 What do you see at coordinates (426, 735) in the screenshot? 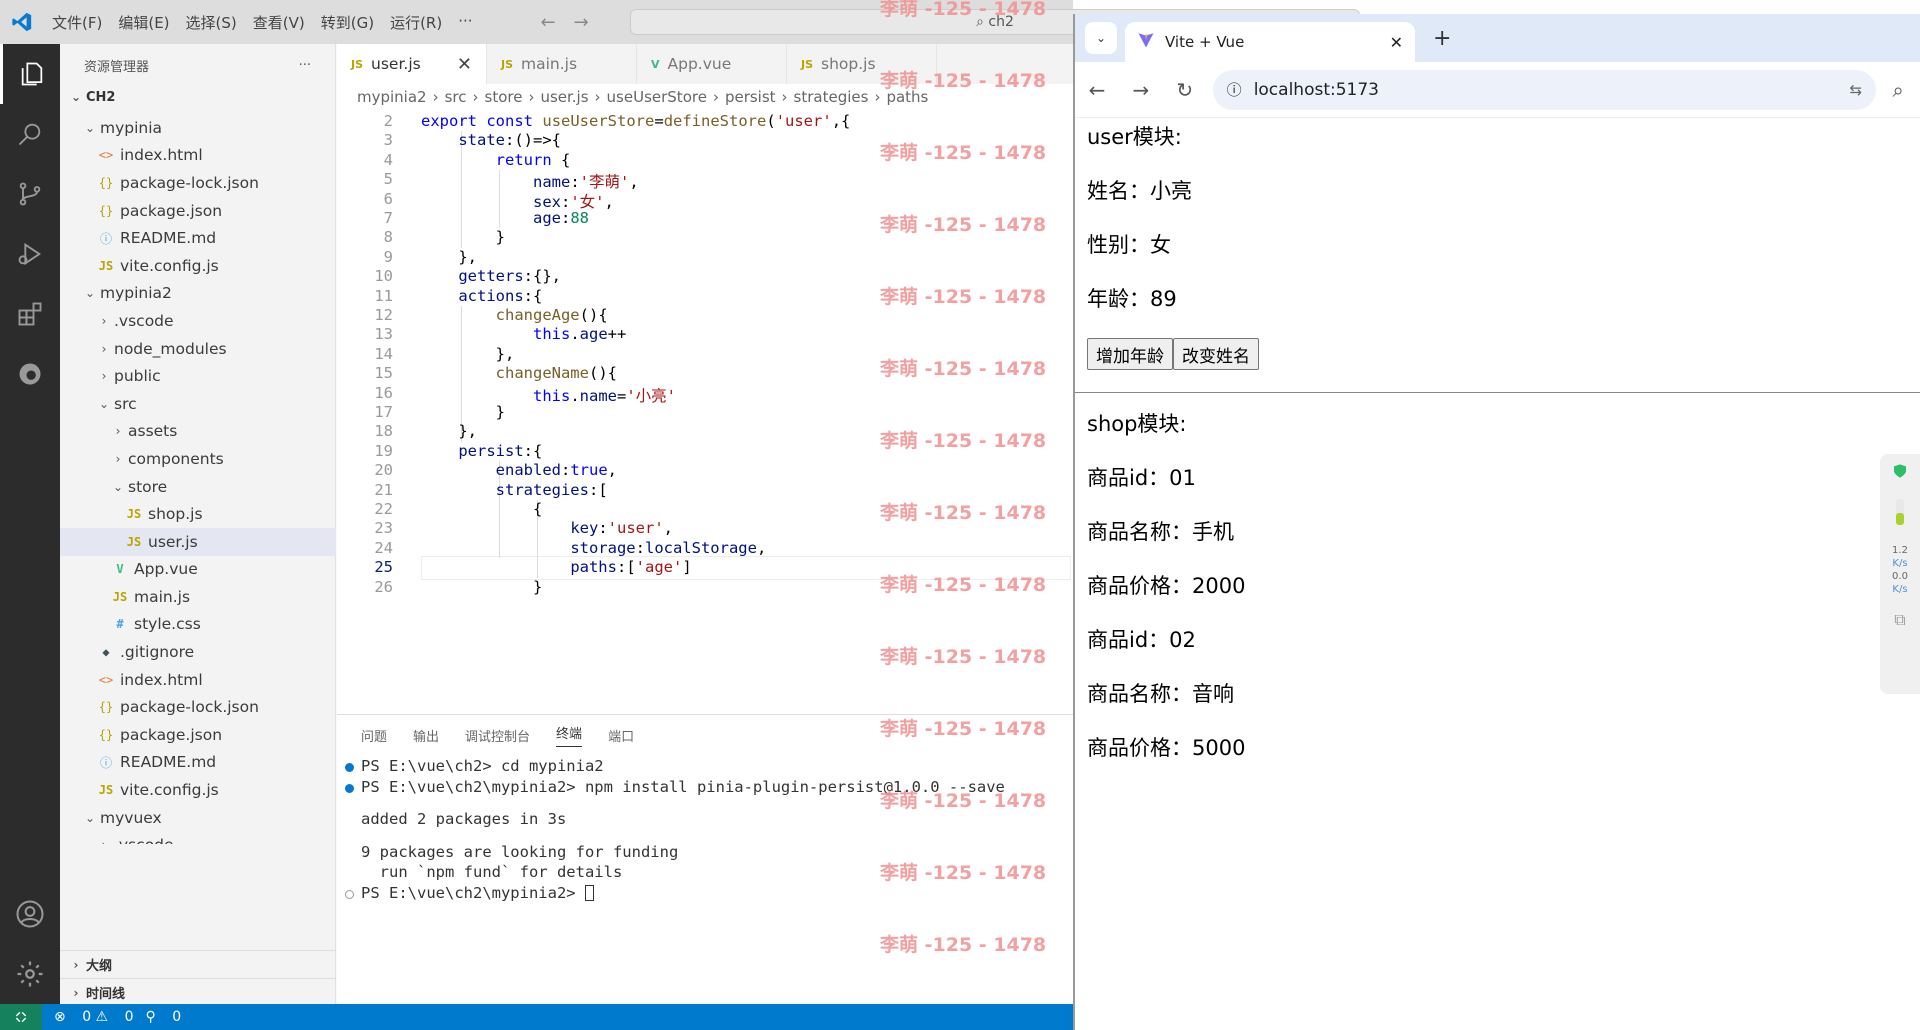
I see `panel-tab: 输出` at bounding box center [426, 735].